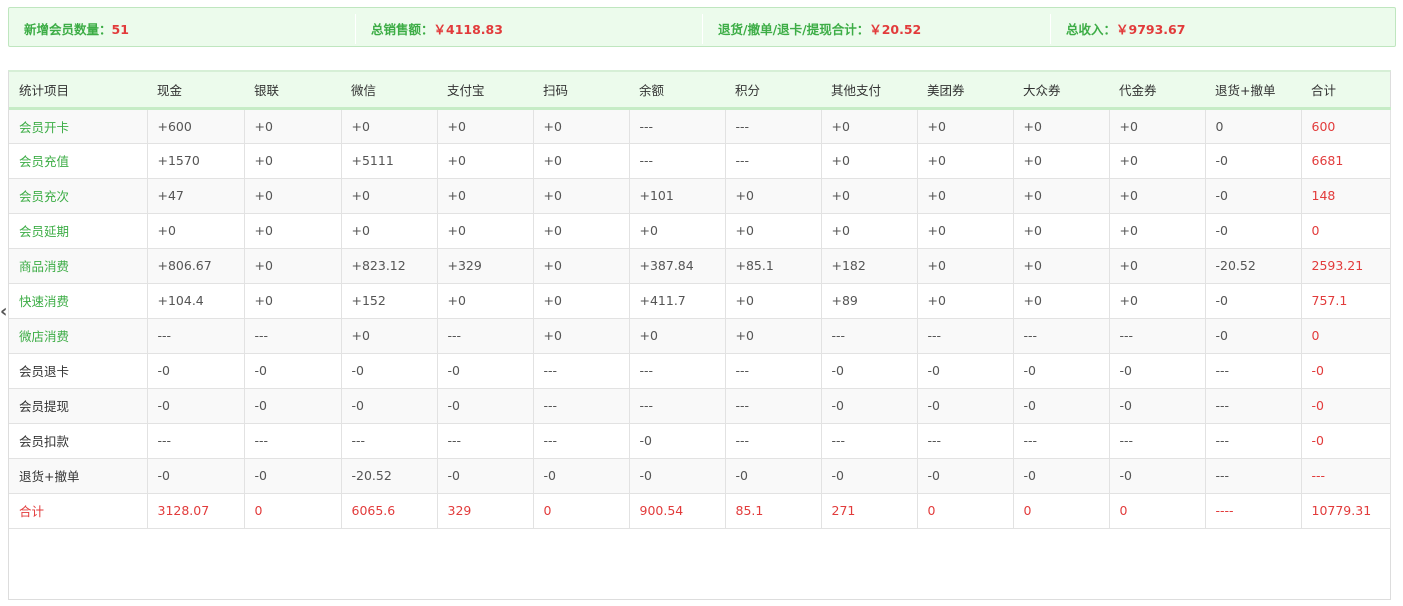 The width and height of the screenshot is (1403, 606). What do you see at coordinates (78, 510) in the screenshot?
I see `row-label: 合计` at bounding box center [78, 510].